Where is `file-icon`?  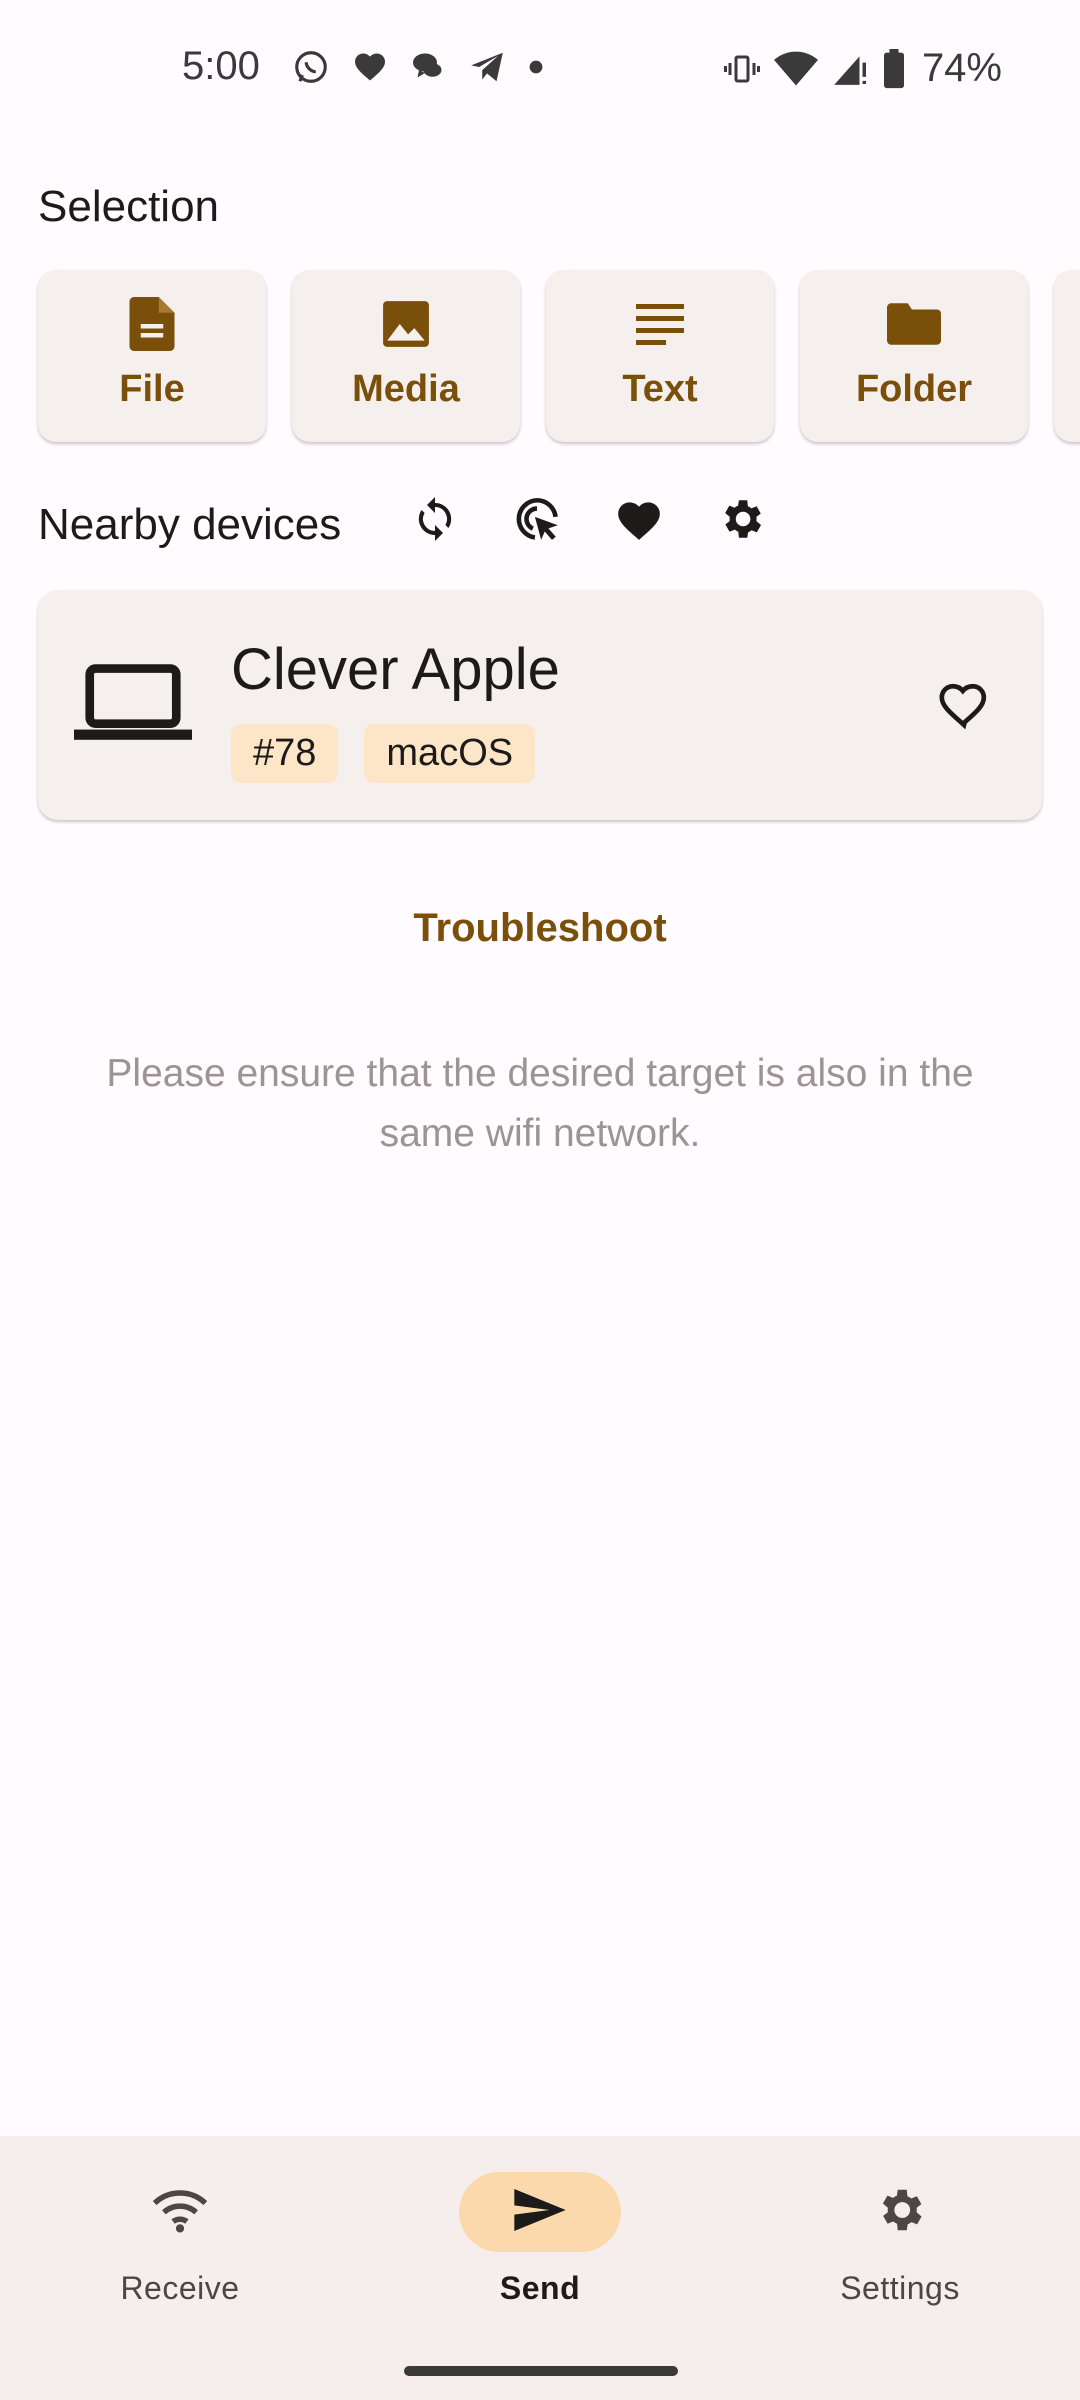 file-icon is located at coordinates (152, 324).